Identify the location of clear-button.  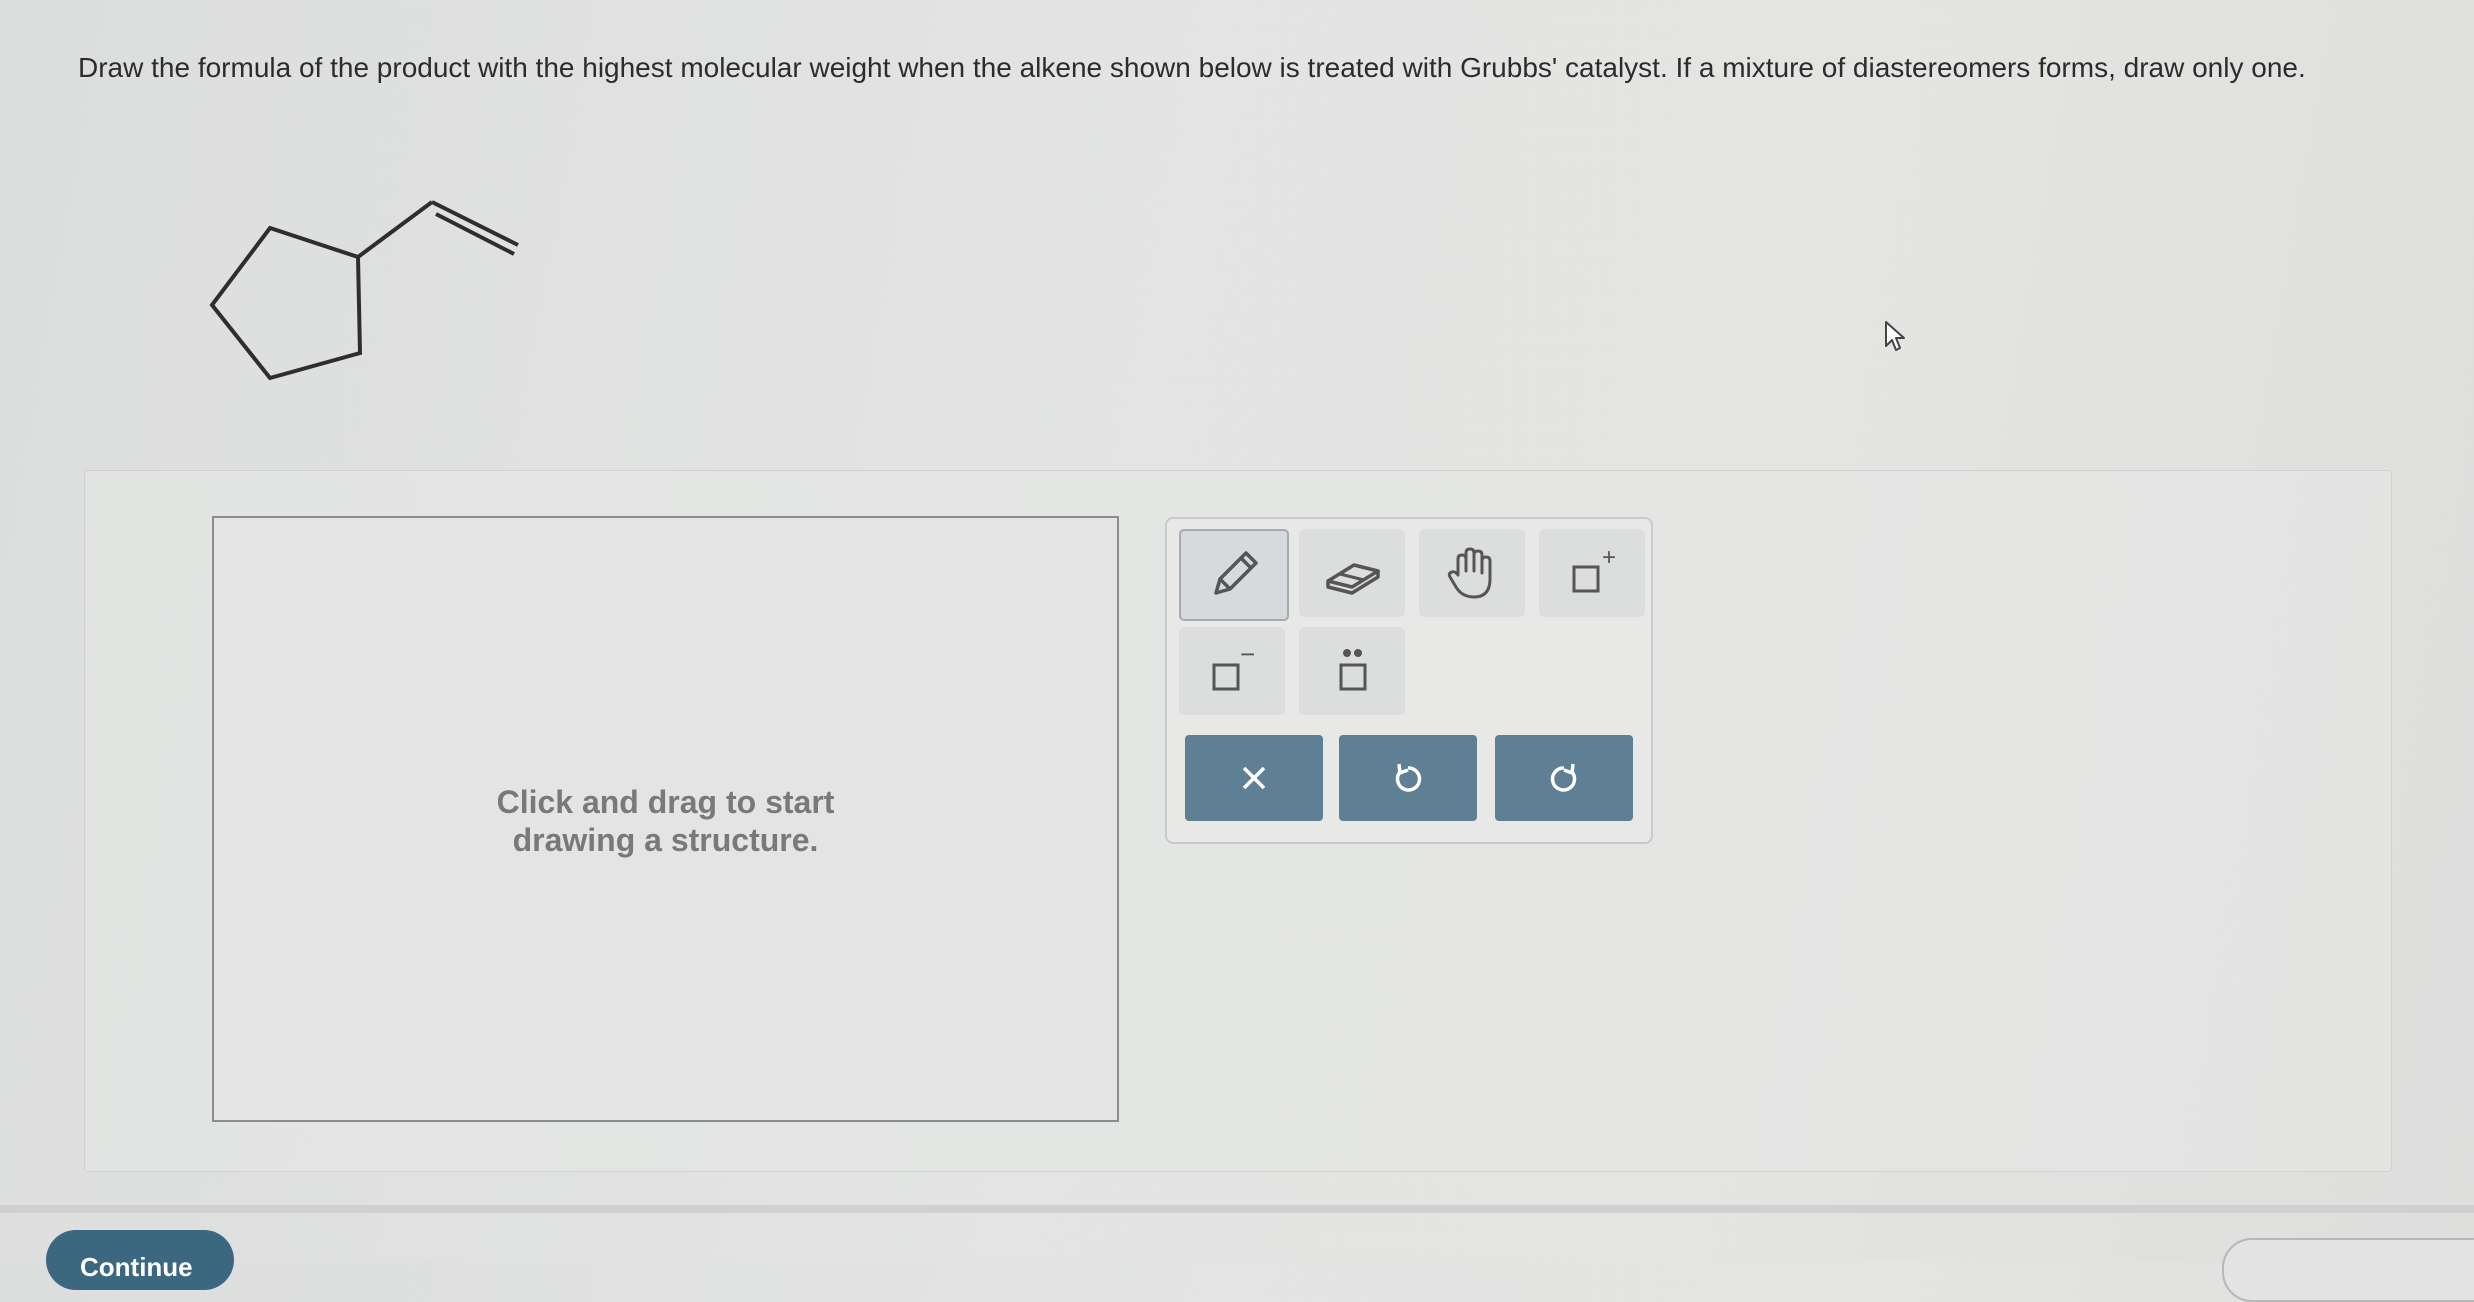
(1254, 778).